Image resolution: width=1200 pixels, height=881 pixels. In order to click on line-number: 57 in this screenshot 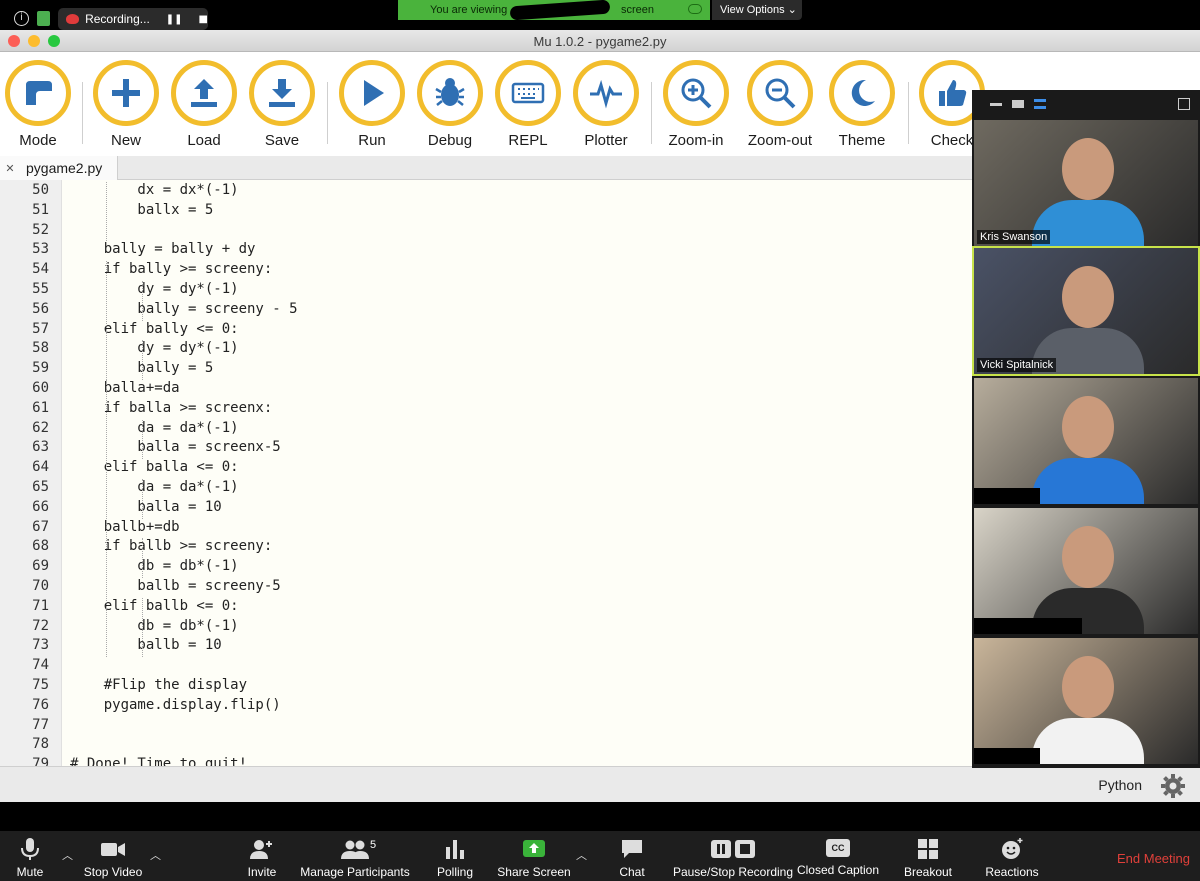, I will do `click(40, 328)`.